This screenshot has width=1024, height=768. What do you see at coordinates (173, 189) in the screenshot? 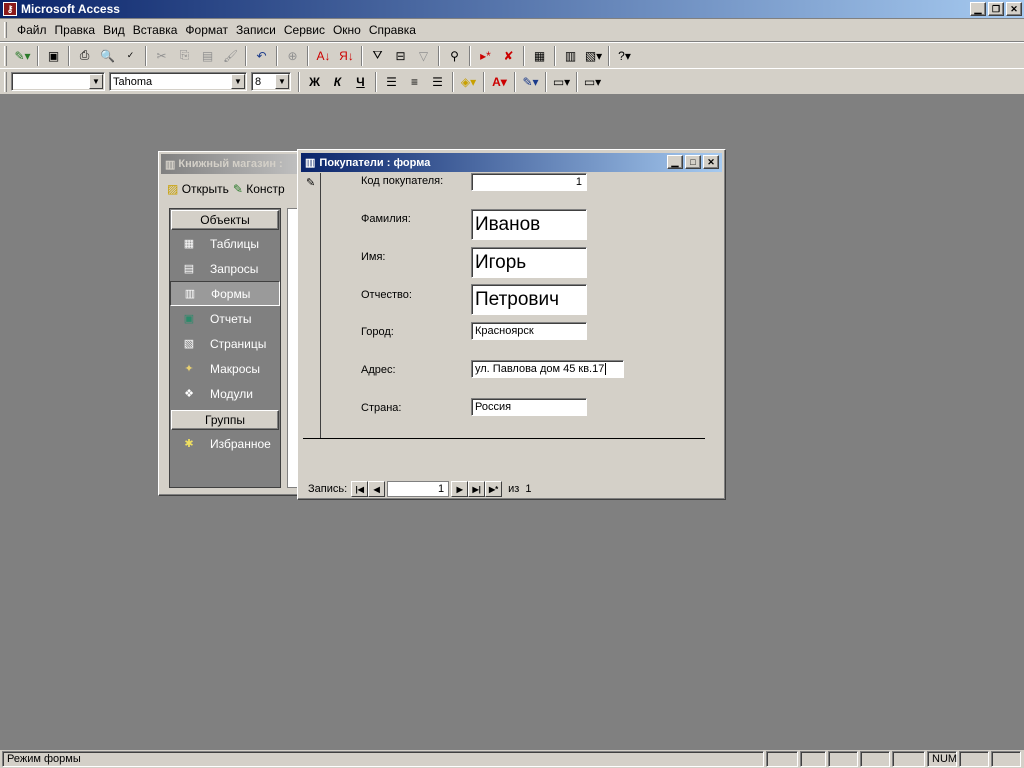
I see `open-icon: ▨` at bounding box center [173, 189].